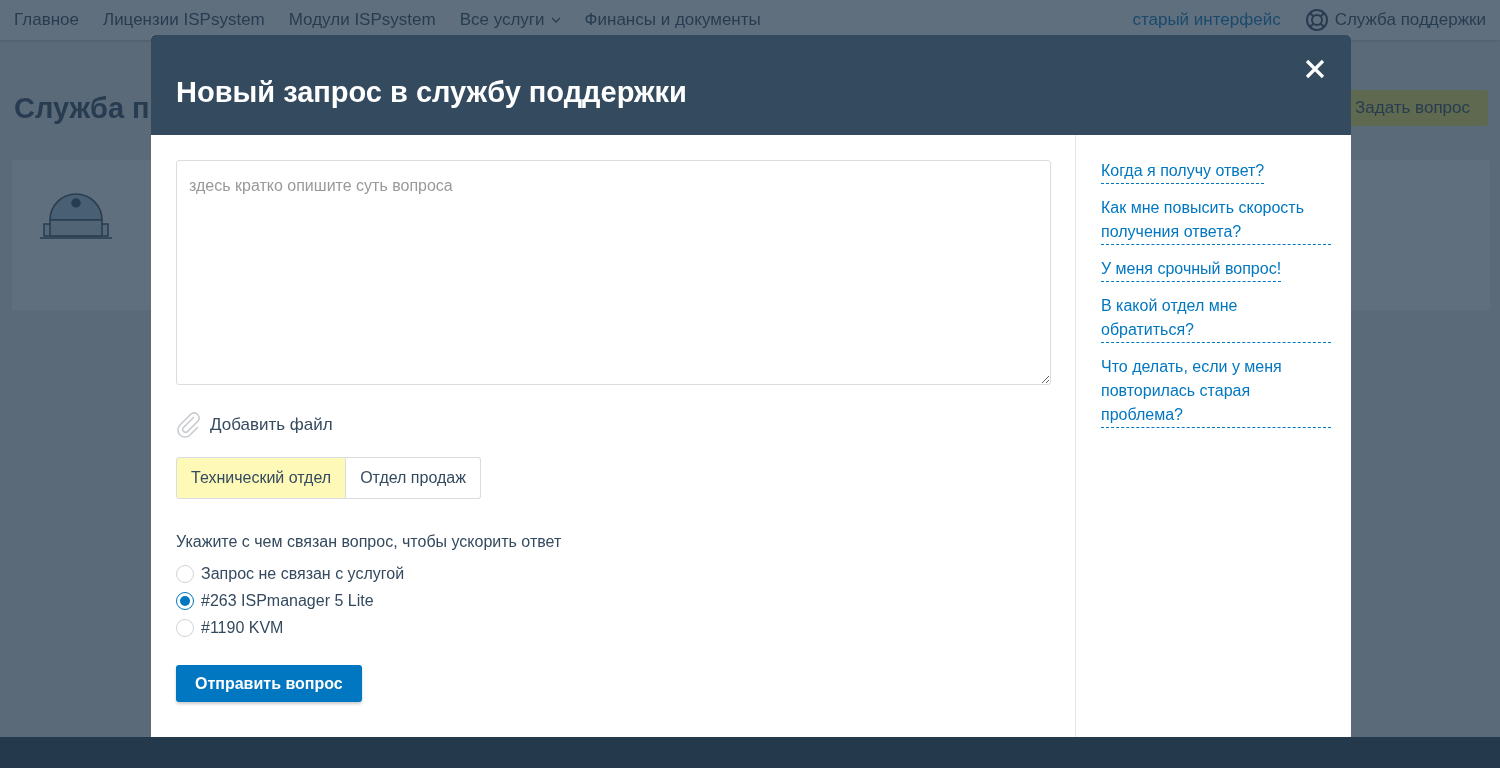 This screenshot has height=768, width=1500. Describe the element at coordinates (290, 574) in the screenshot. I see `service-radio: Запрос не связан с услугой` at that location.